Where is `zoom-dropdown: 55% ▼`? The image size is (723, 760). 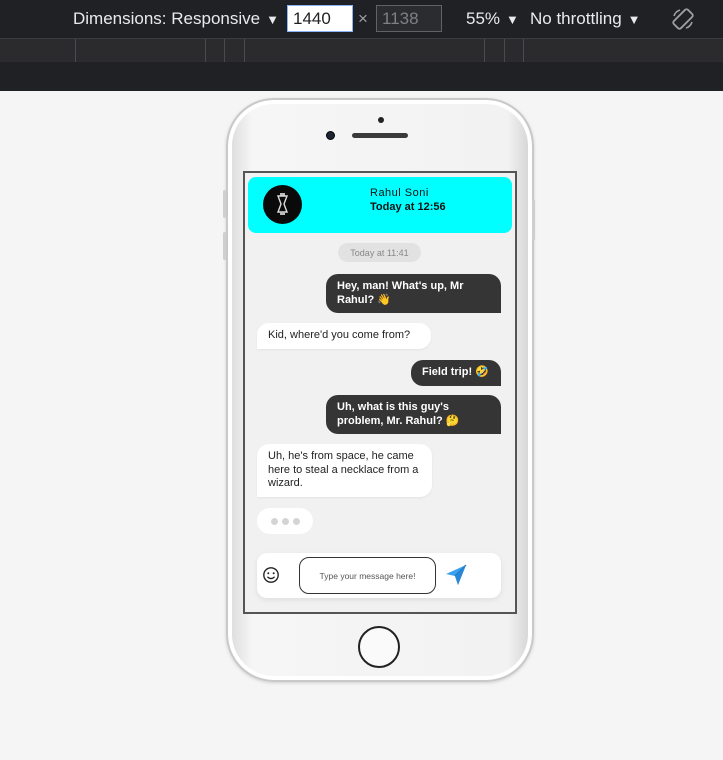
zoom-dropdown: 55% ▼ is located at coordinates (492, 19).